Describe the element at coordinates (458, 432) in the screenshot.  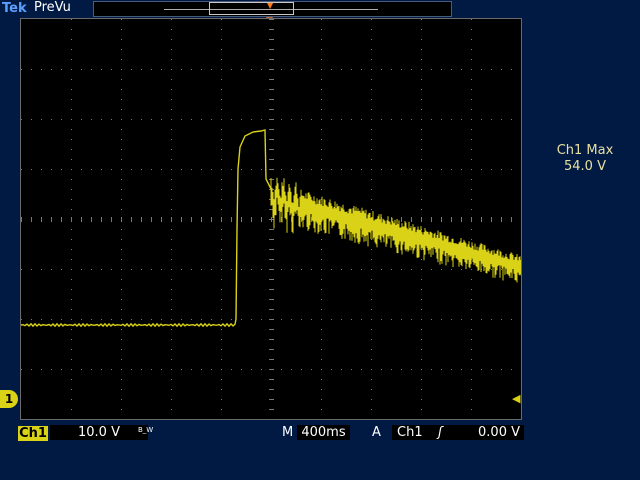
I see `trigger-settings: Ch1 ʃ 0.00 V` at that location.